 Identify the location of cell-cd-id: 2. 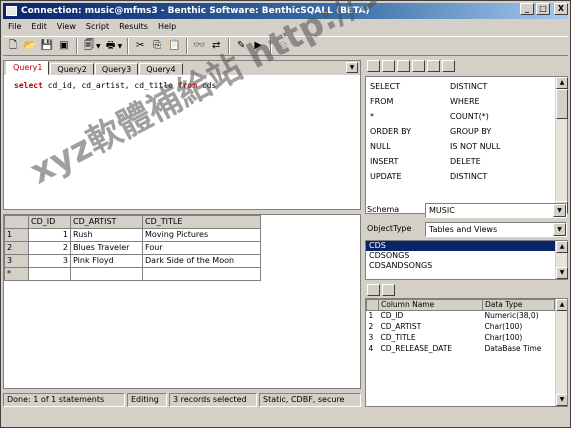
(49, 248).